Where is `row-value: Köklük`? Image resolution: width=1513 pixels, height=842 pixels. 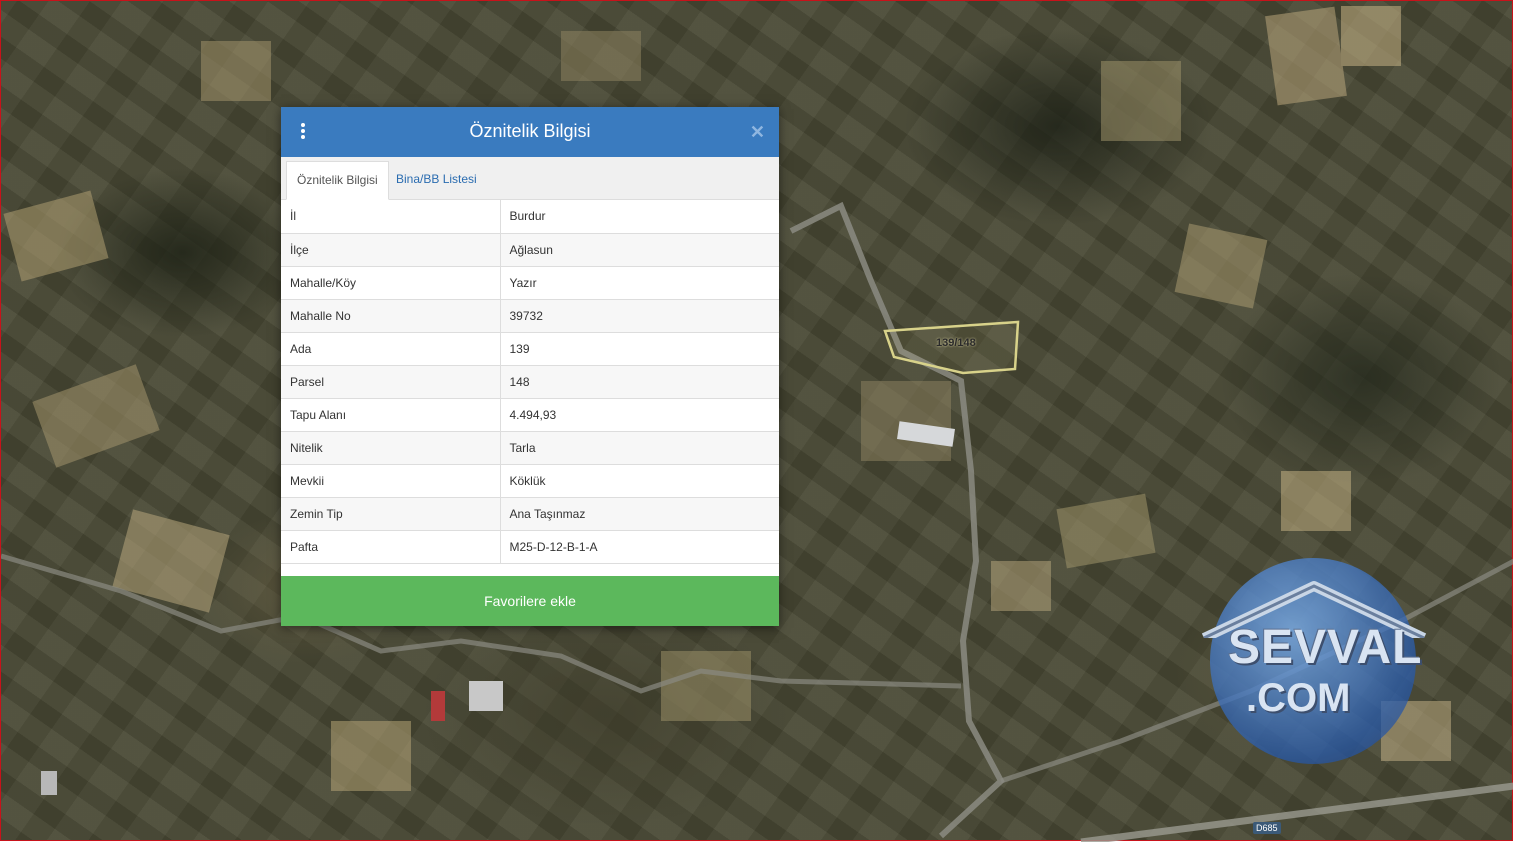 row-value: Köklük is located at coordinates (639, 481).